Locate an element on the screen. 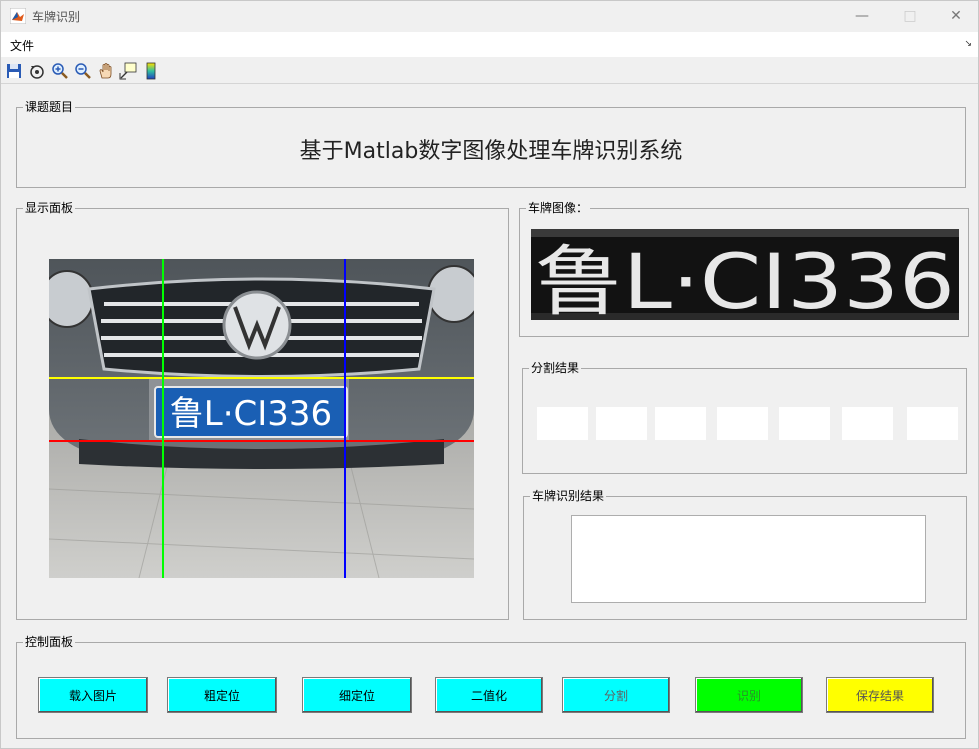 The width and height of the screenshot is (979, 749). data-cursor-icon is located at coordinates (128, 71).